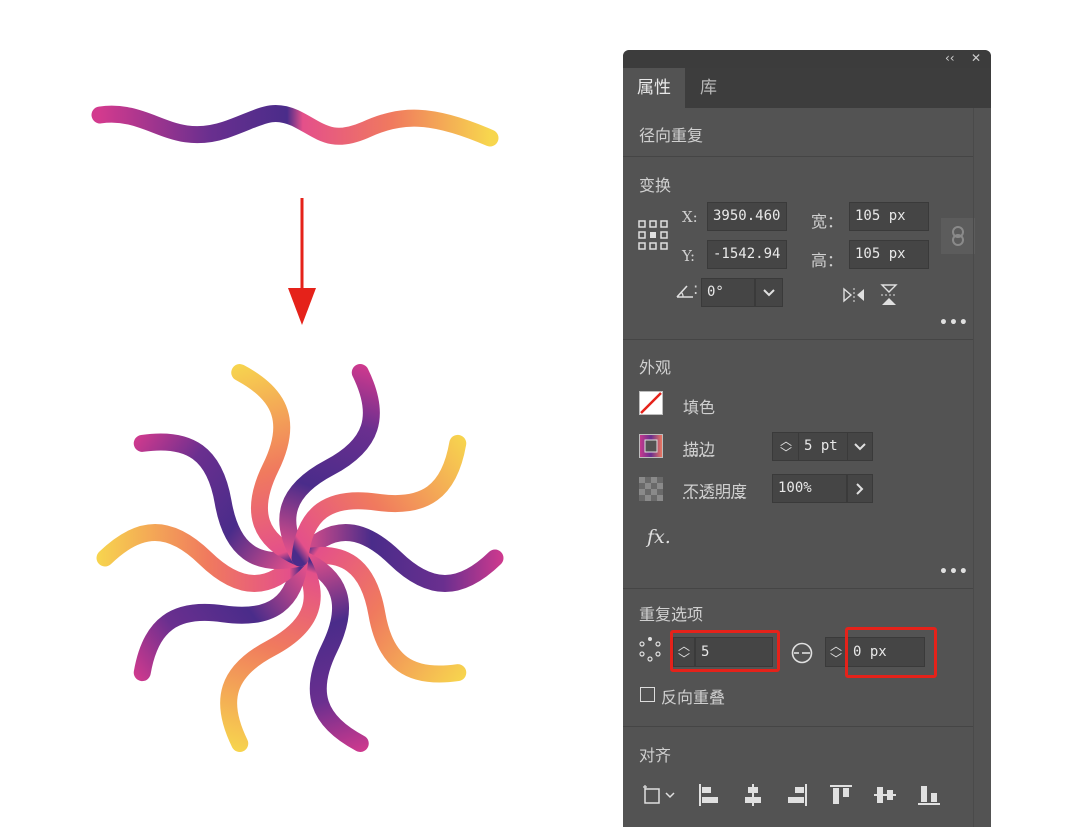  I want to click on x-field: 3950.460, so click(747, 216).